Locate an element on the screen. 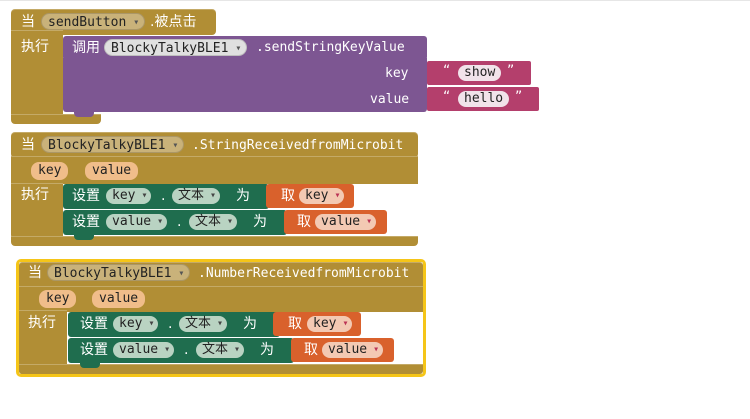 This screenshot has width=750, height=419. event-block-bottom is located at coordinates (214, 241).